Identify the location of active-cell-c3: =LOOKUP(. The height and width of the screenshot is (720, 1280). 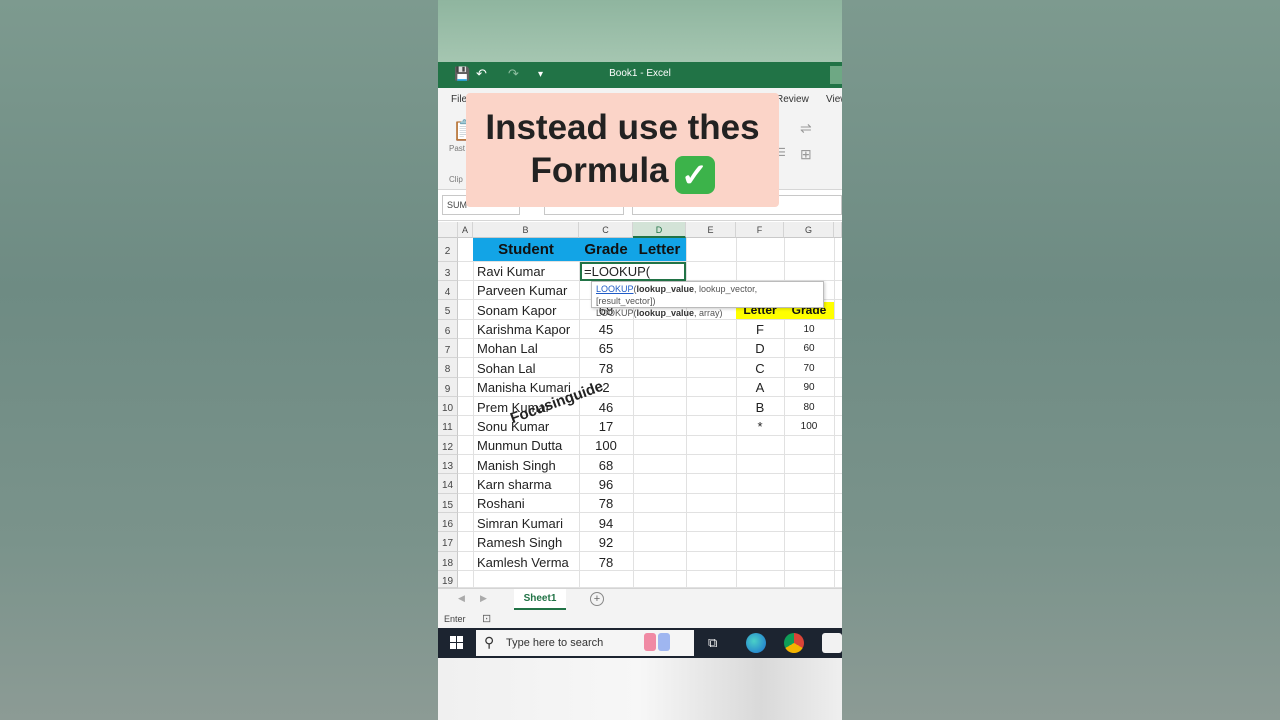
(633, 271).